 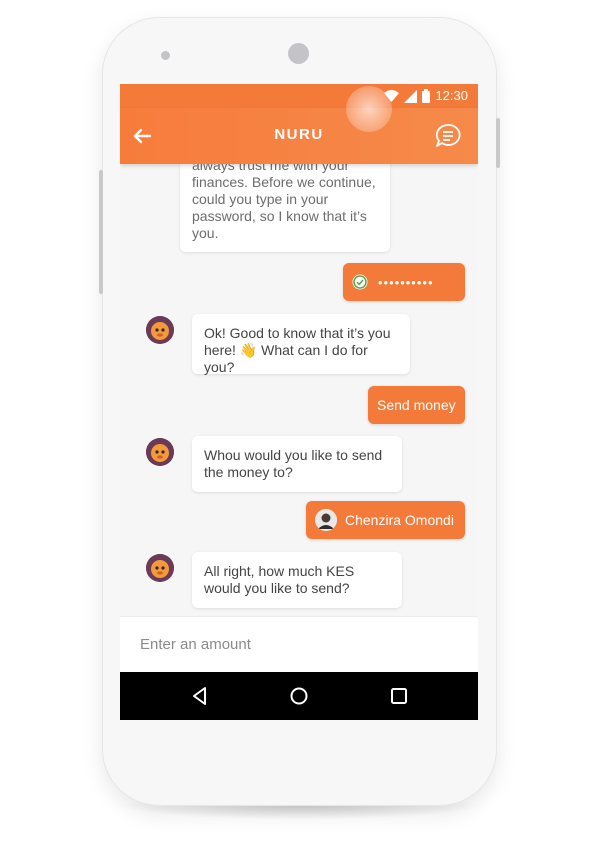 I want to click on power-button, so click(x=498, y=143).